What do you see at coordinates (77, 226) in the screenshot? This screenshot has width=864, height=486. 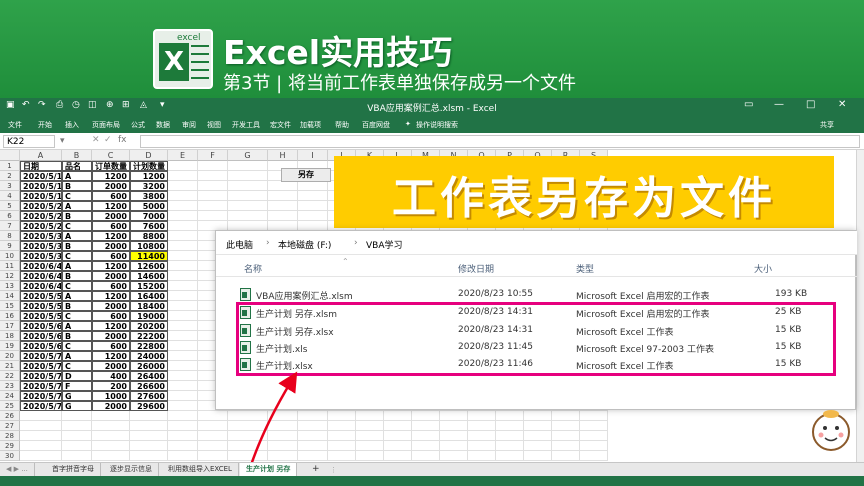 I see `table-cell: C` at bounding box center [77, 226].